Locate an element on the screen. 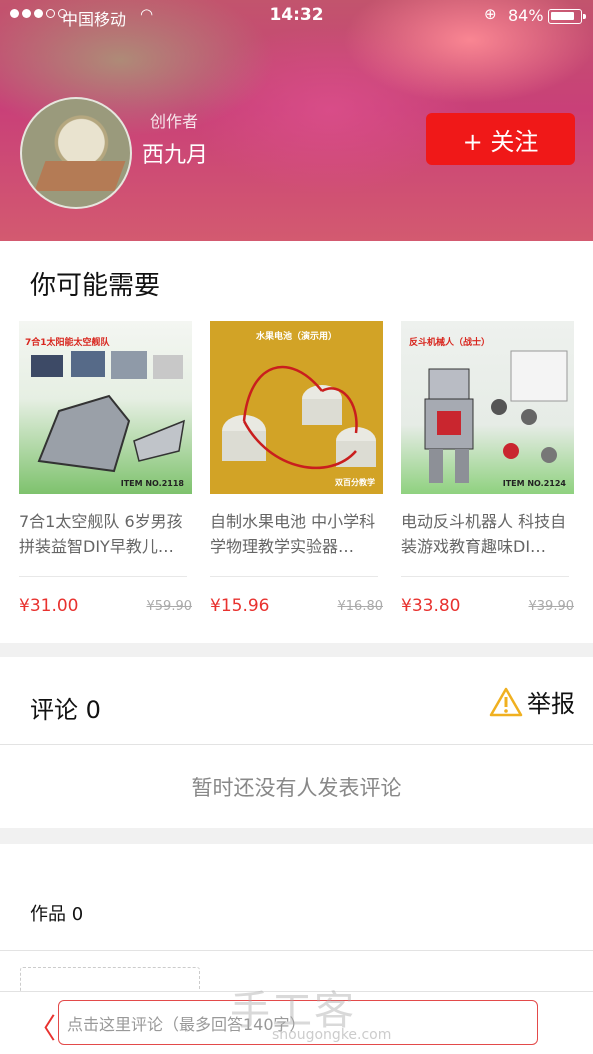 This screenshot has width=593, height=1054. battery-percent: 84% is located at coordinates (526, 15).